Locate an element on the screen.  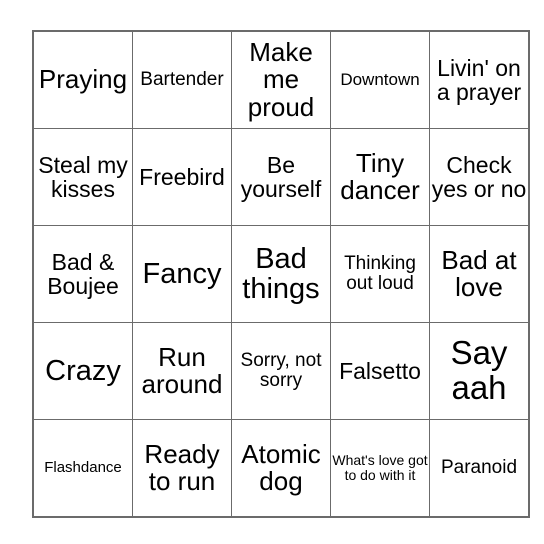
bingo-cell: Thinking out loud is located at coordinates (380, 274).